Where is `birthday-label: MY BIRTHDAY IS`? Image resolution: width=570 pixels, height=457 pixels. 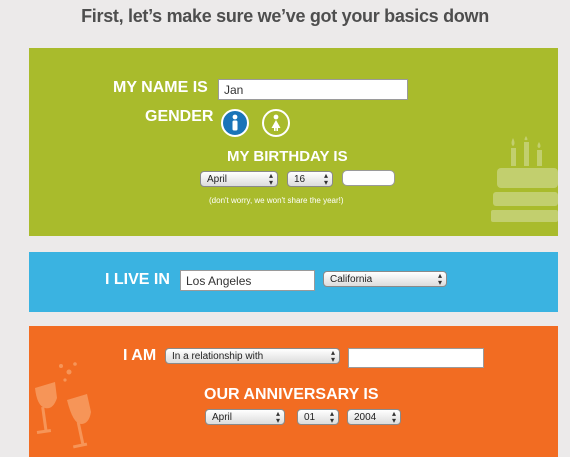
birthday-label: MY BIRTHDAY IS is located at coordinates (287, 156).